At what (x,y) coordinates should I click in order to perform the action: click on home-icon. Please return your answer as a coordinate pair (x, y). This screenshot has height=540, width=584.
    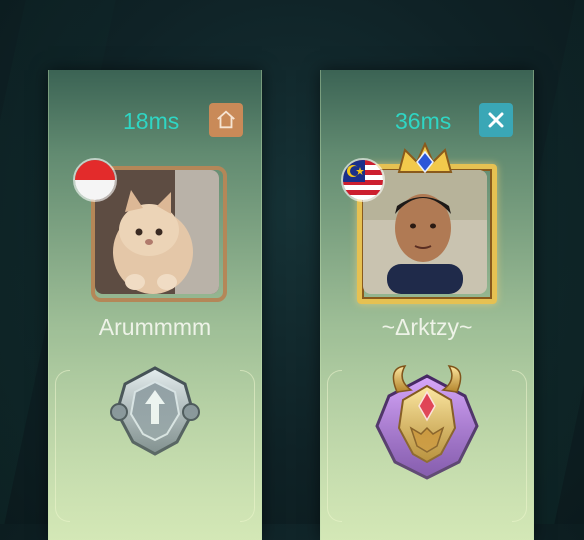
    Looking at the image, I should click on (226, 119).